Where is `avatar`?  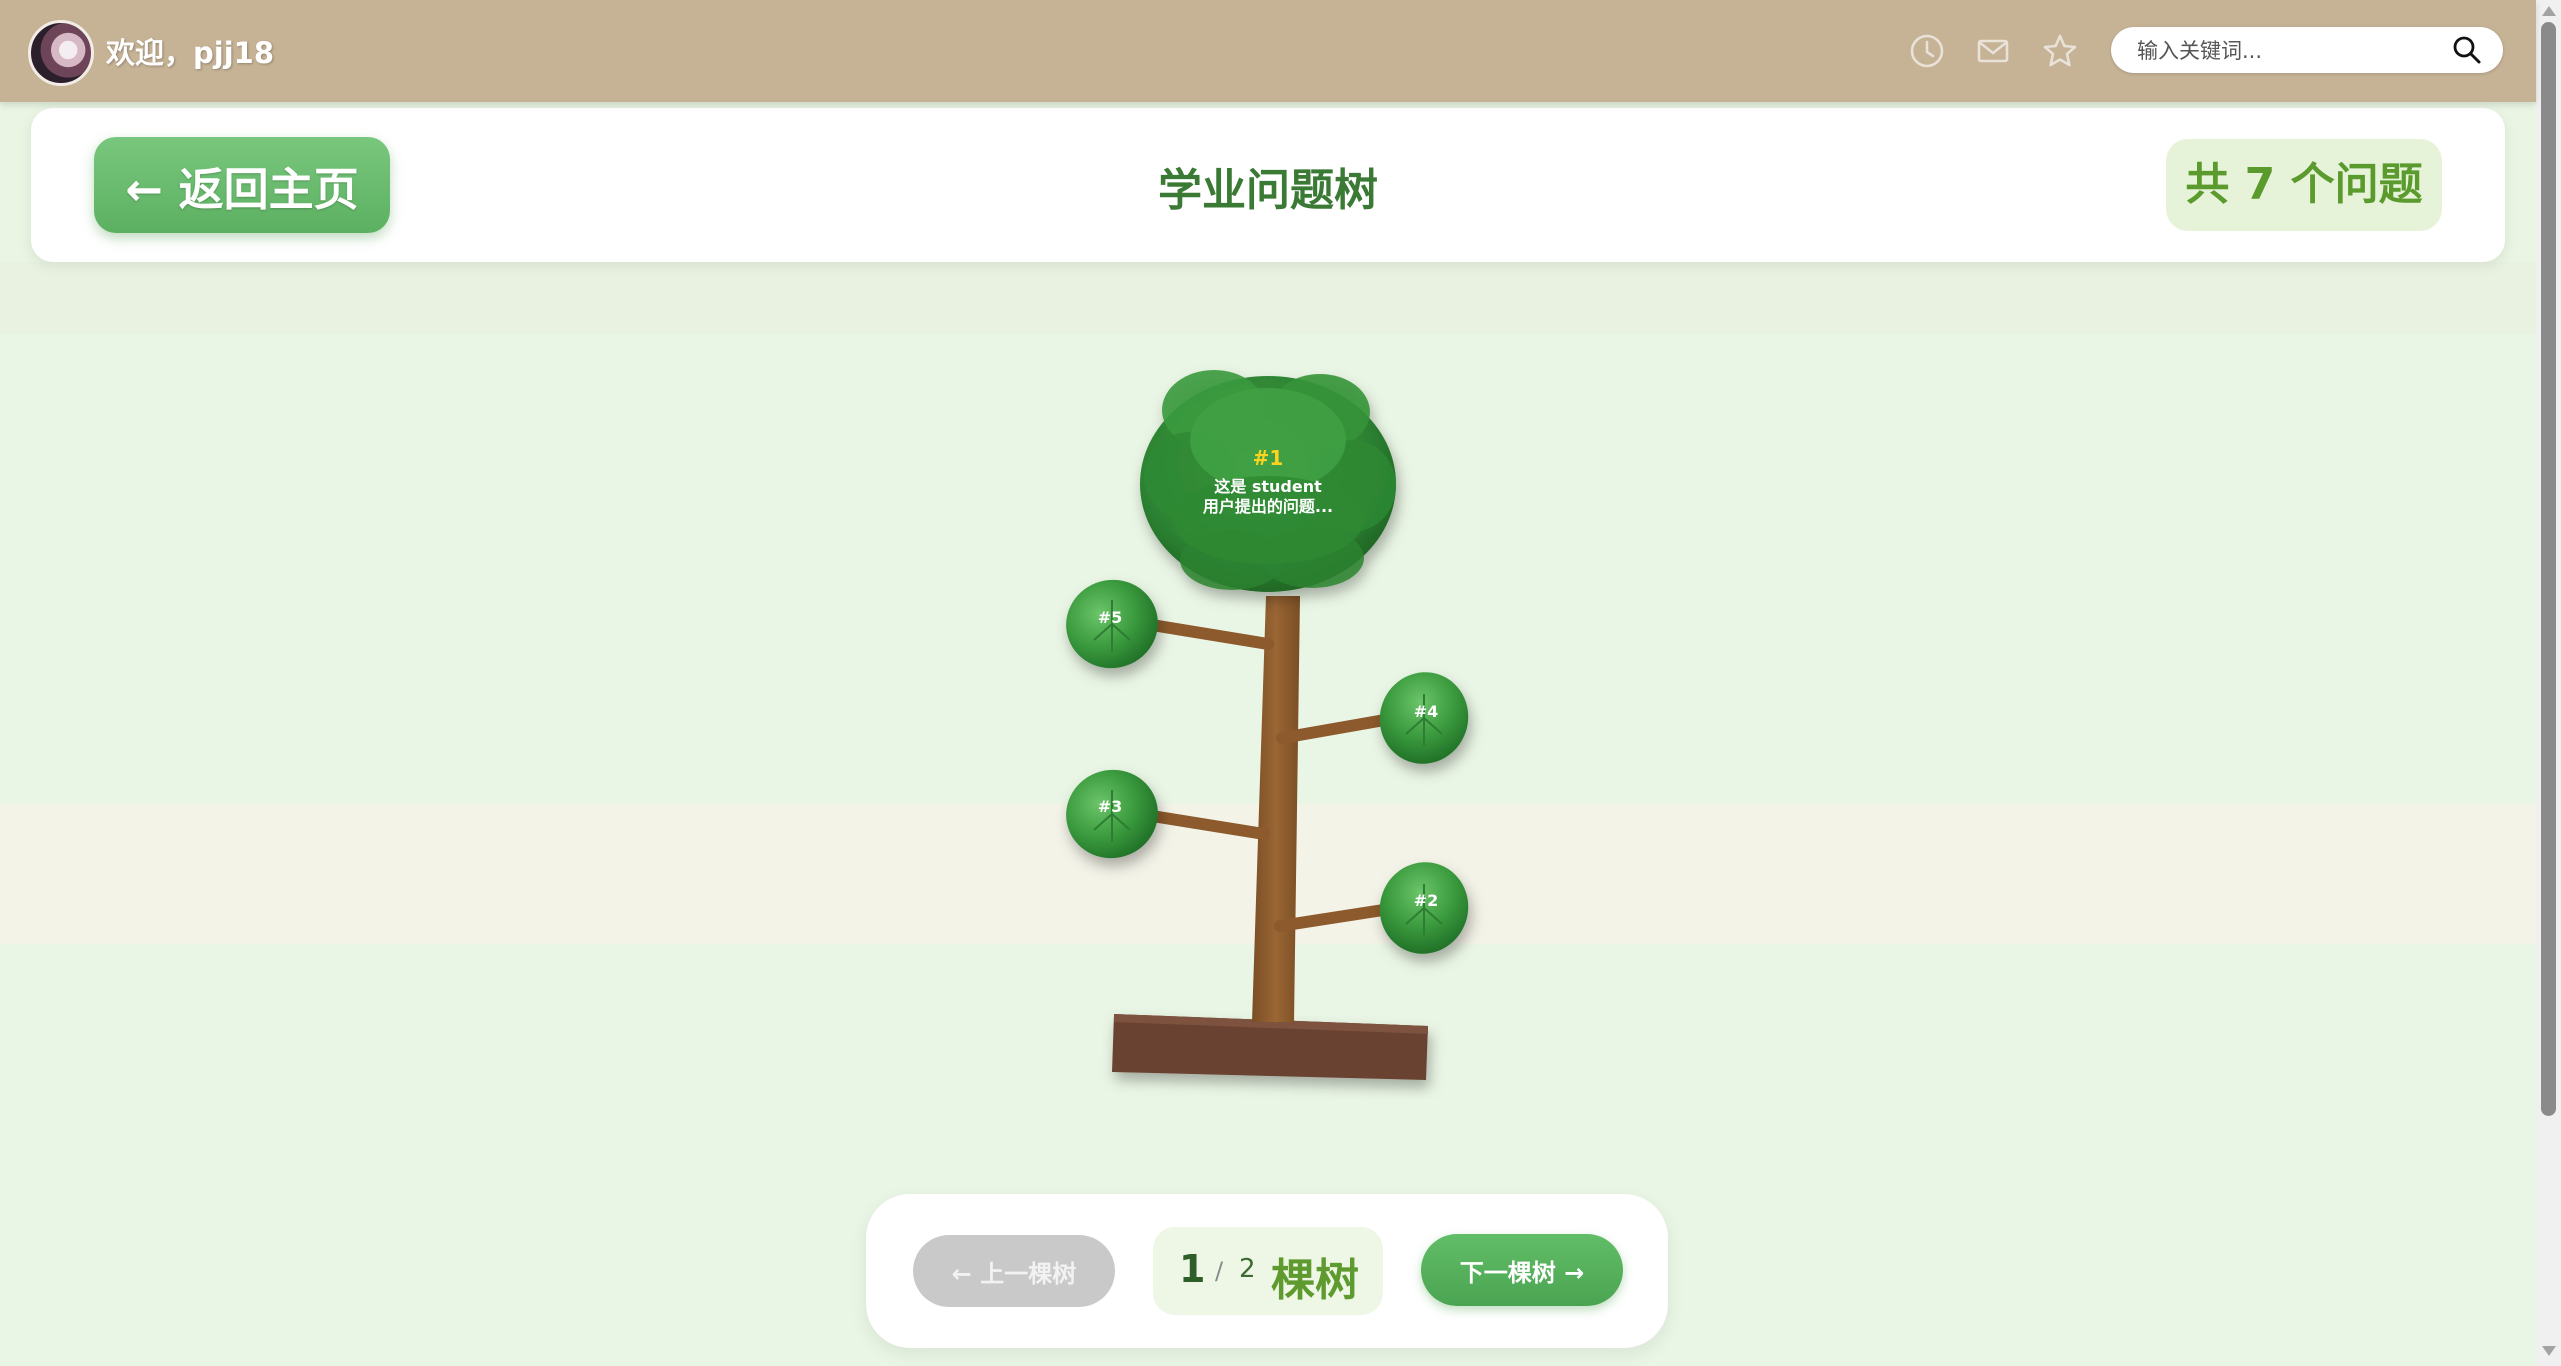 avatar is located at coordinates (61, 53).